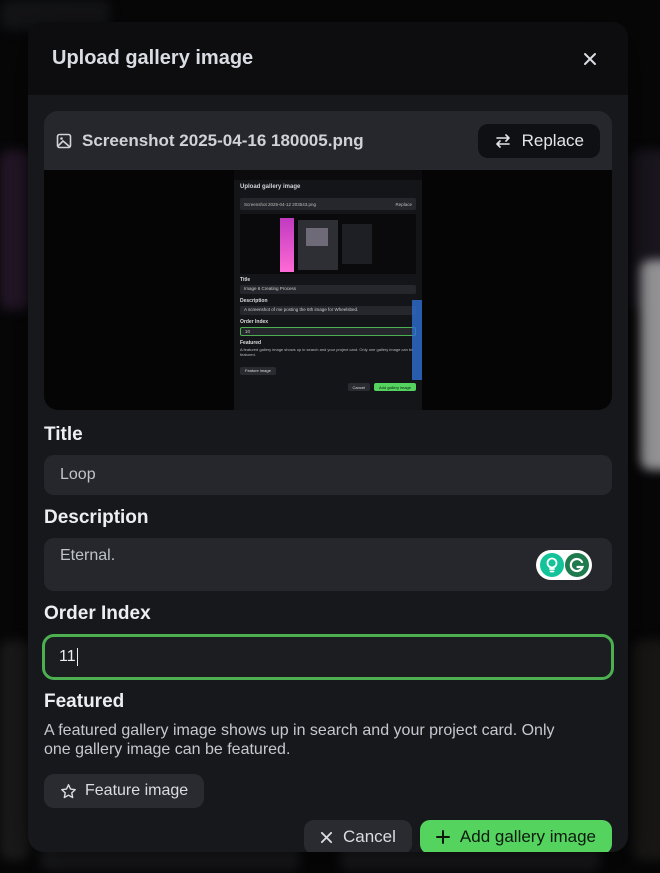 The height and width of the screenshot is (873, 660). What do you see at coordinates (67, 656) in the screenshot?
I see `order-index-value: 11` at bounding box center [67, 656].